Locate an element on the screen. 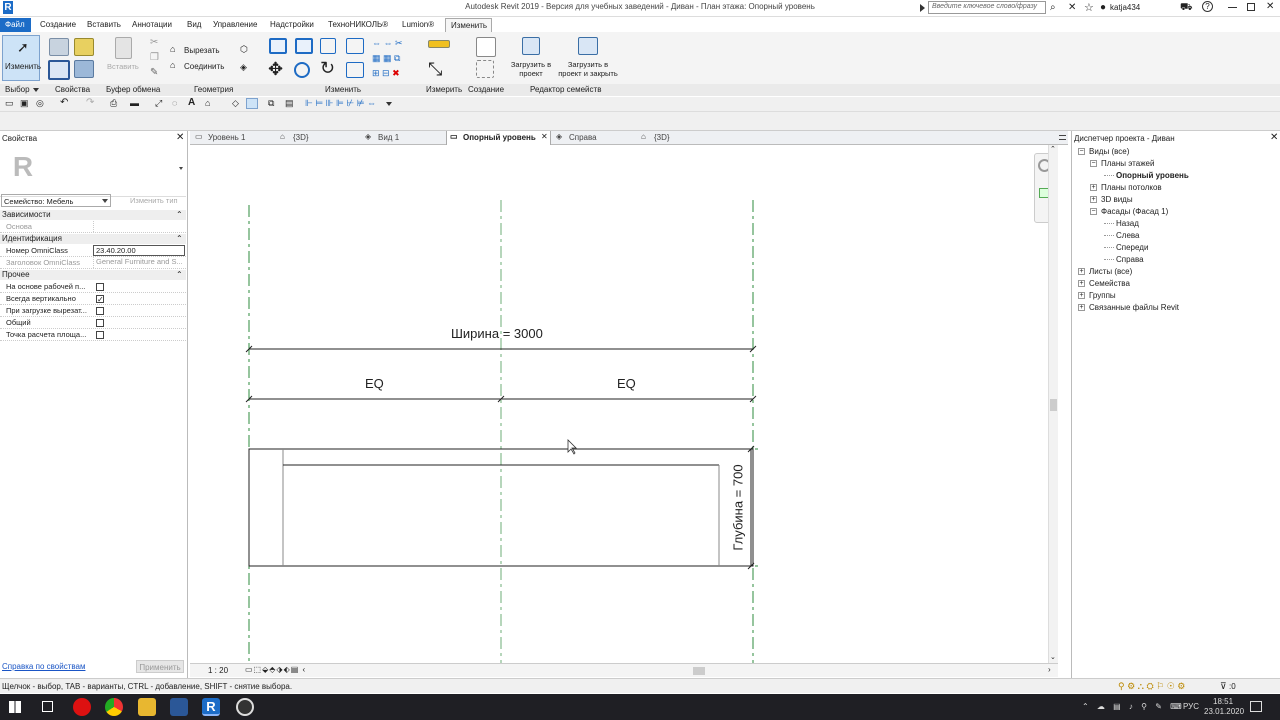  group-identity: Идентификация ⌃ is located at coordinates (93, 239).